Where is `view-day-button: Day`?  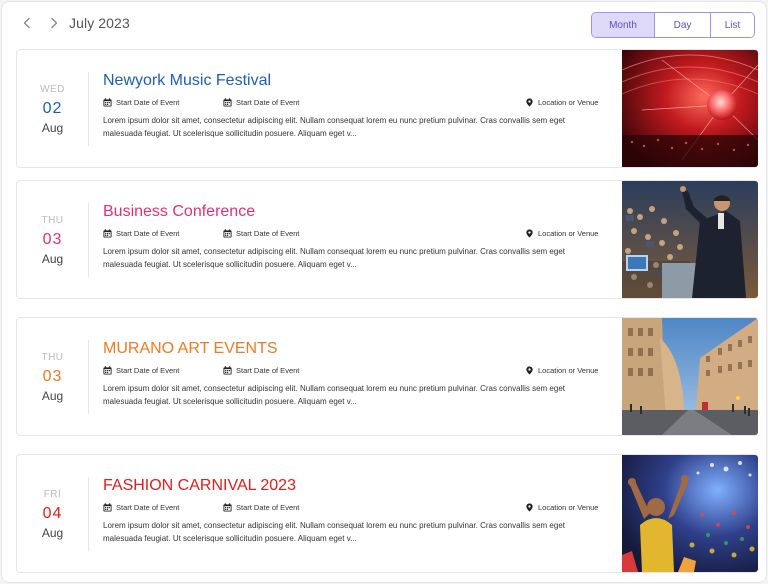 view-day-button: Day is located at coordinates (682, 25).